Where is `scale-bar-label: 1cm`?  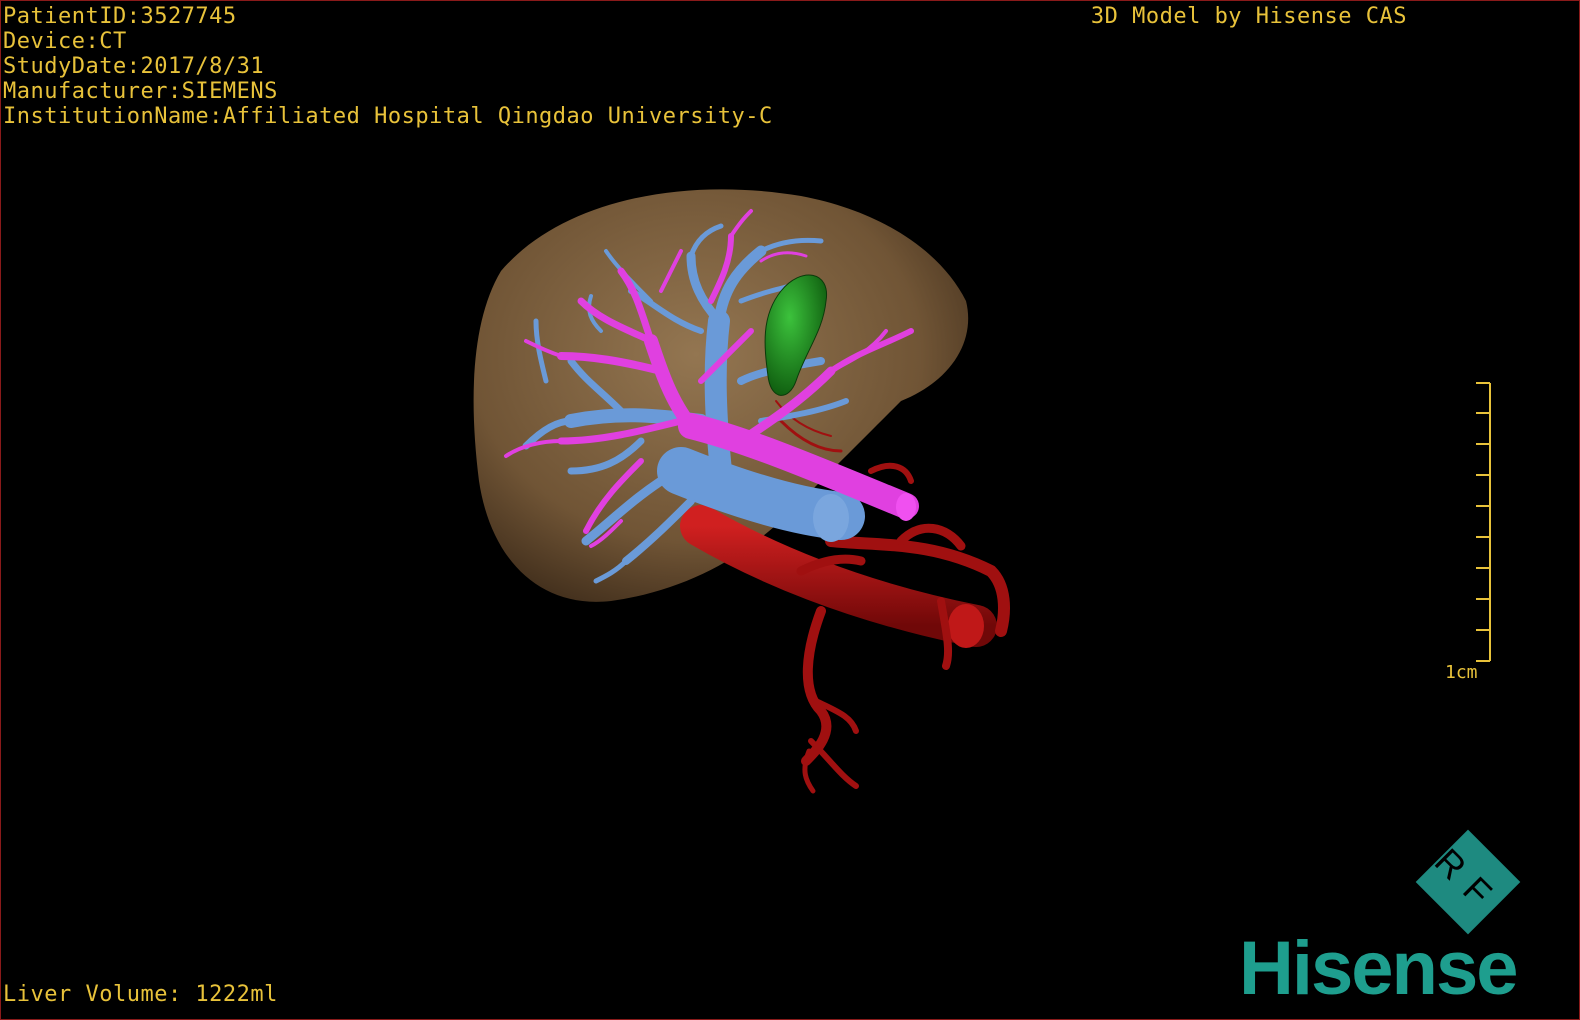 scale-bar-label: 1cm is located at coordinates (1461, 672).